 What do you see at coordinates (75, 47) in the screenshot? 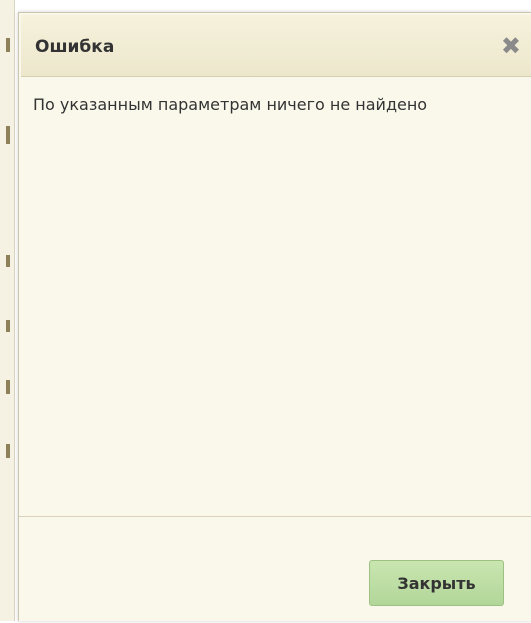
I see `dialog-title: Ошибка` at bounding box center [75, 47].